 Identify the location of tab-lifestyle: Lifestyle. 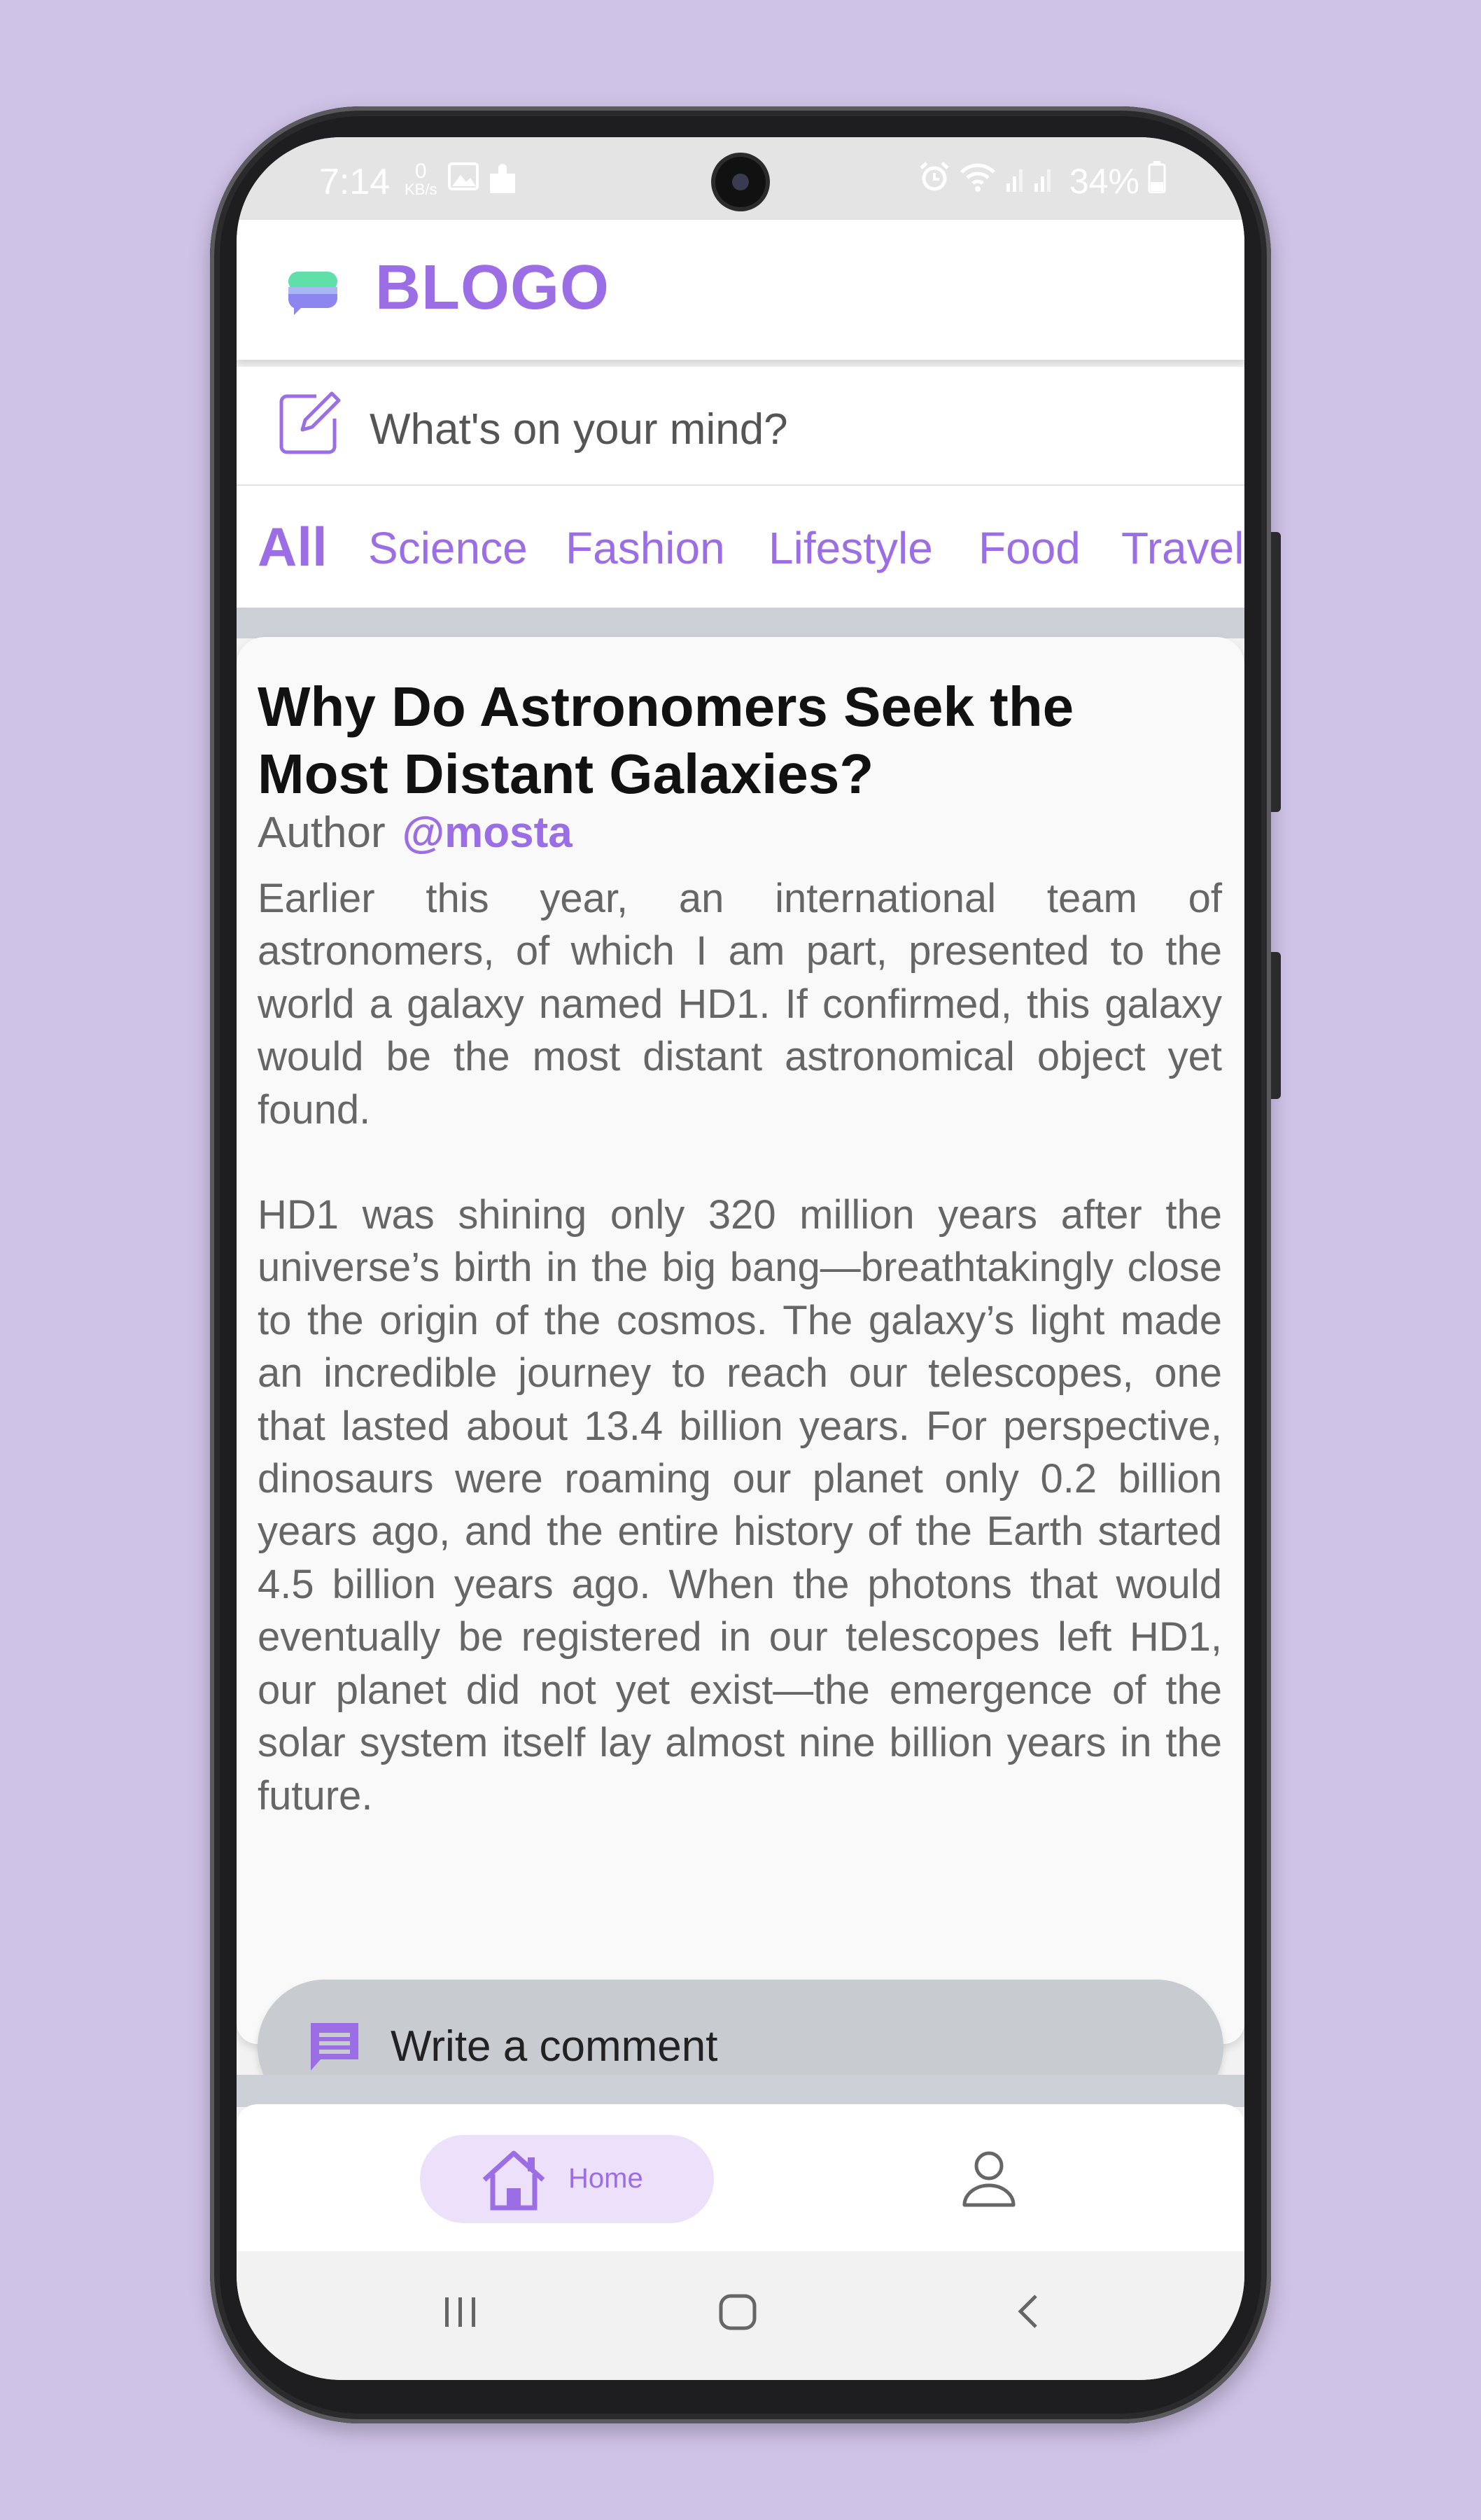
(850, 548).